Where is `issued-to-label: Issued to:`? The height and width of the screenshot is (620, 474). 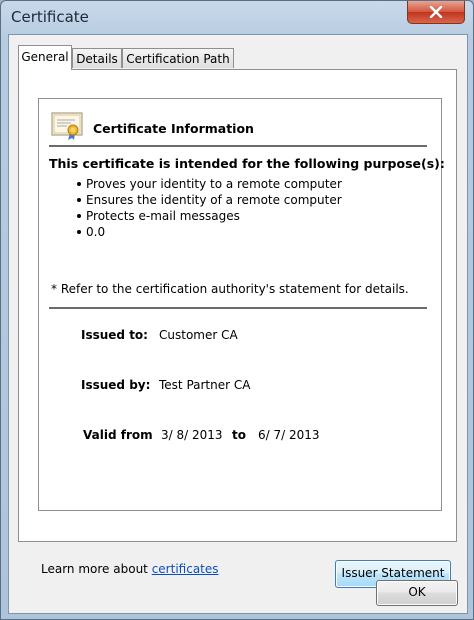 issued-to-label: Issued to: is located at coordinates (114, 335).